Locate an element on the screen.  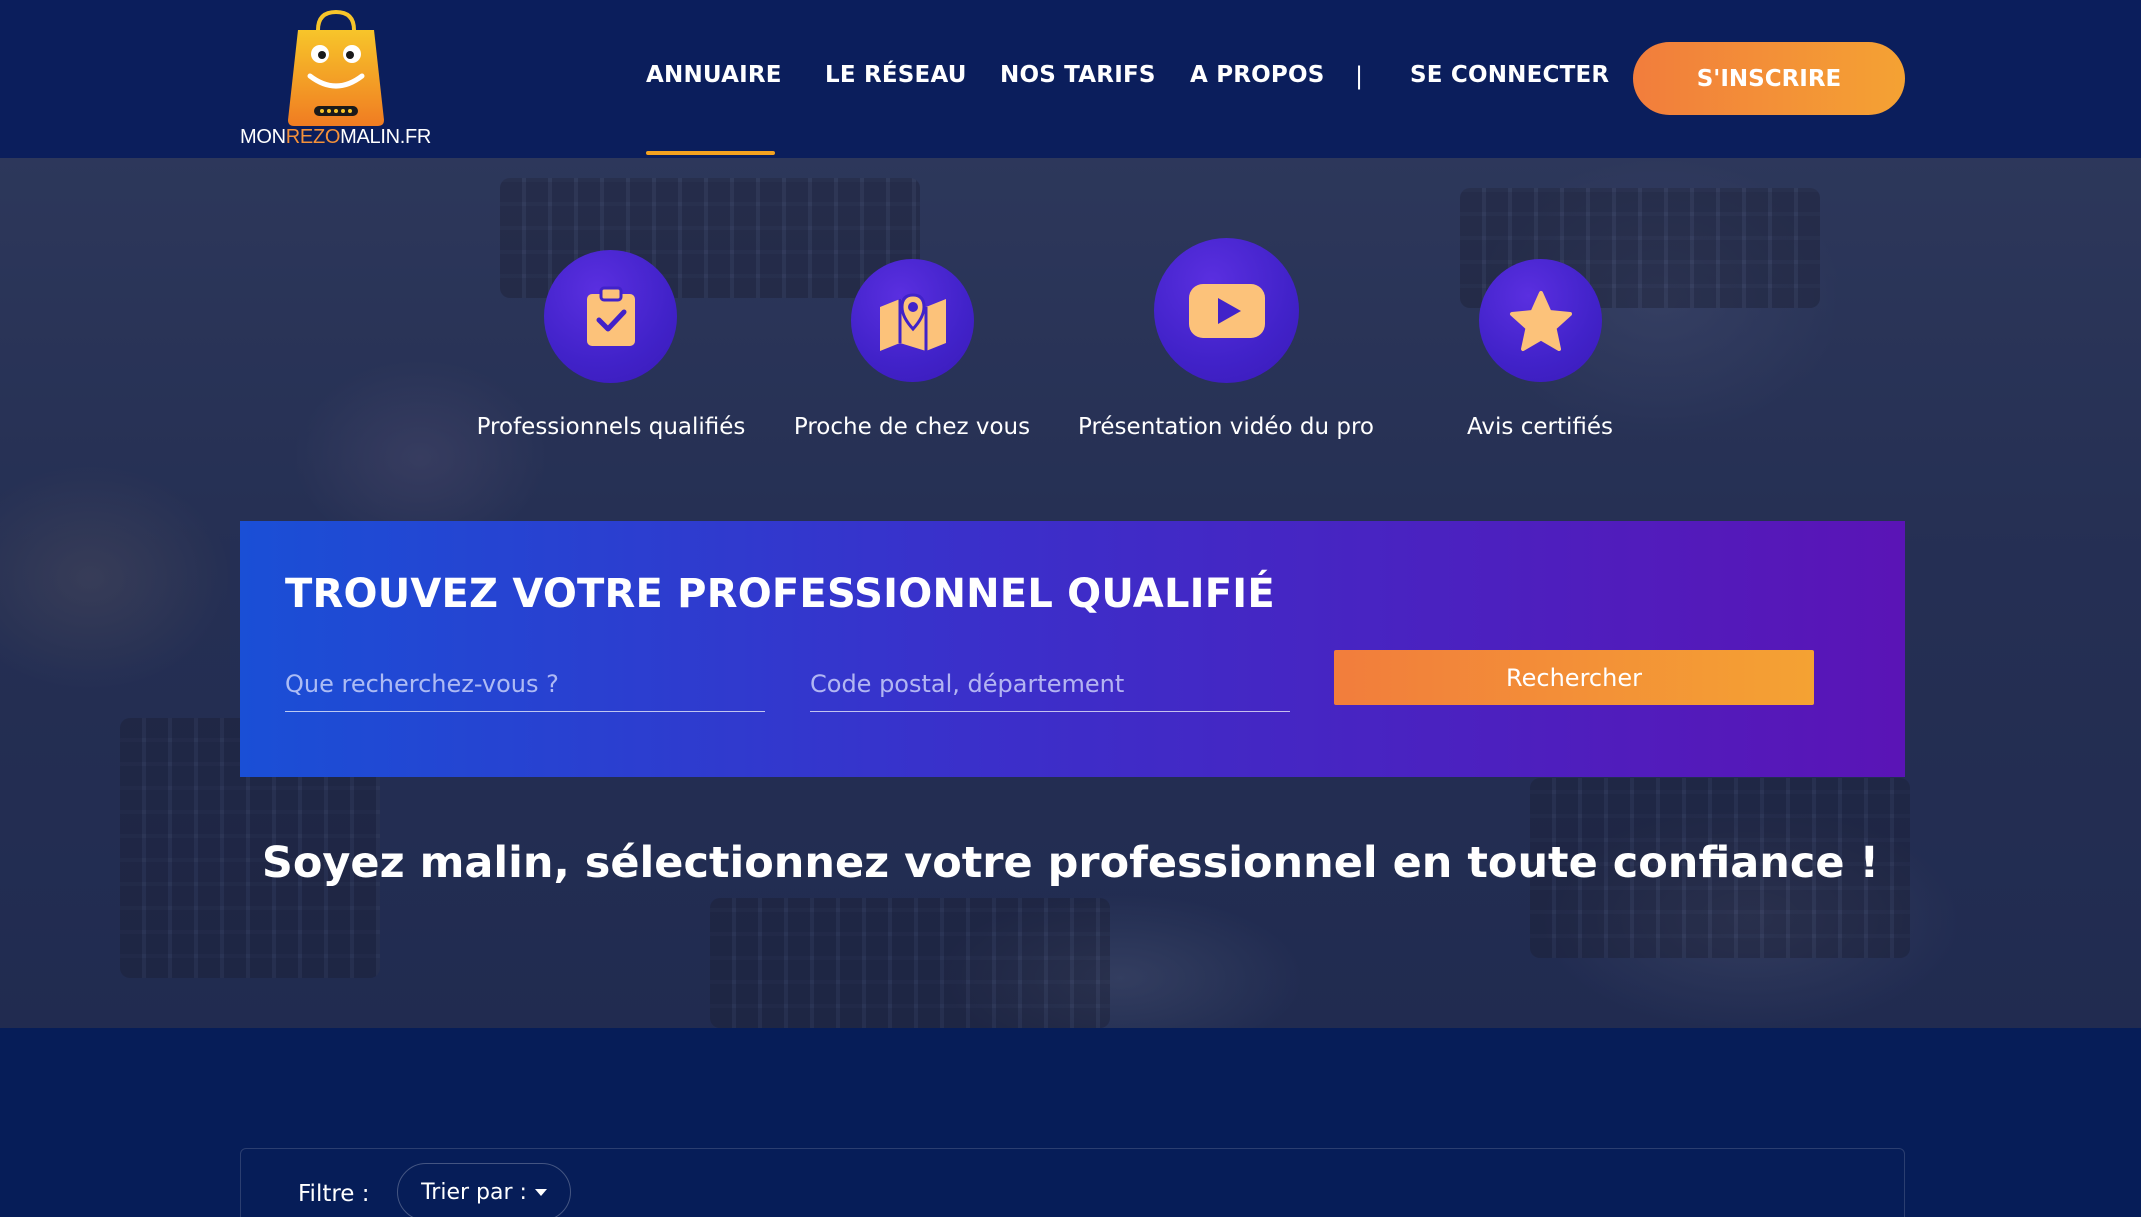
sort-dropdown: Trier par : is located at coordinates (484, 1190).